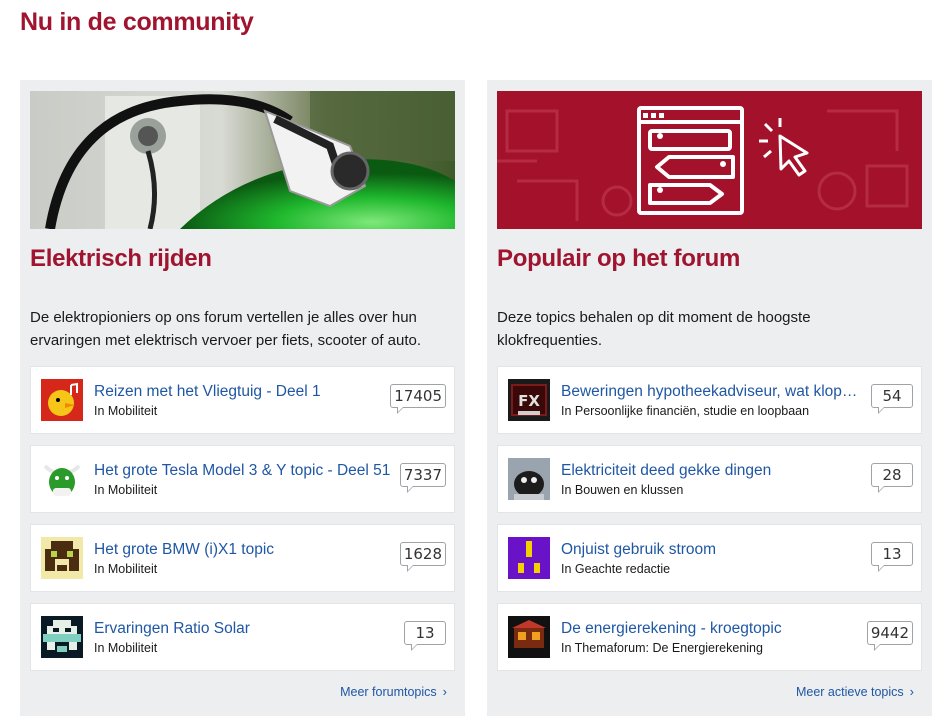  What do you see at coordinates (850, 692) in the screenshot?
I see `more-link-label: Meer actieve topics` at bounding box center [850, 692].